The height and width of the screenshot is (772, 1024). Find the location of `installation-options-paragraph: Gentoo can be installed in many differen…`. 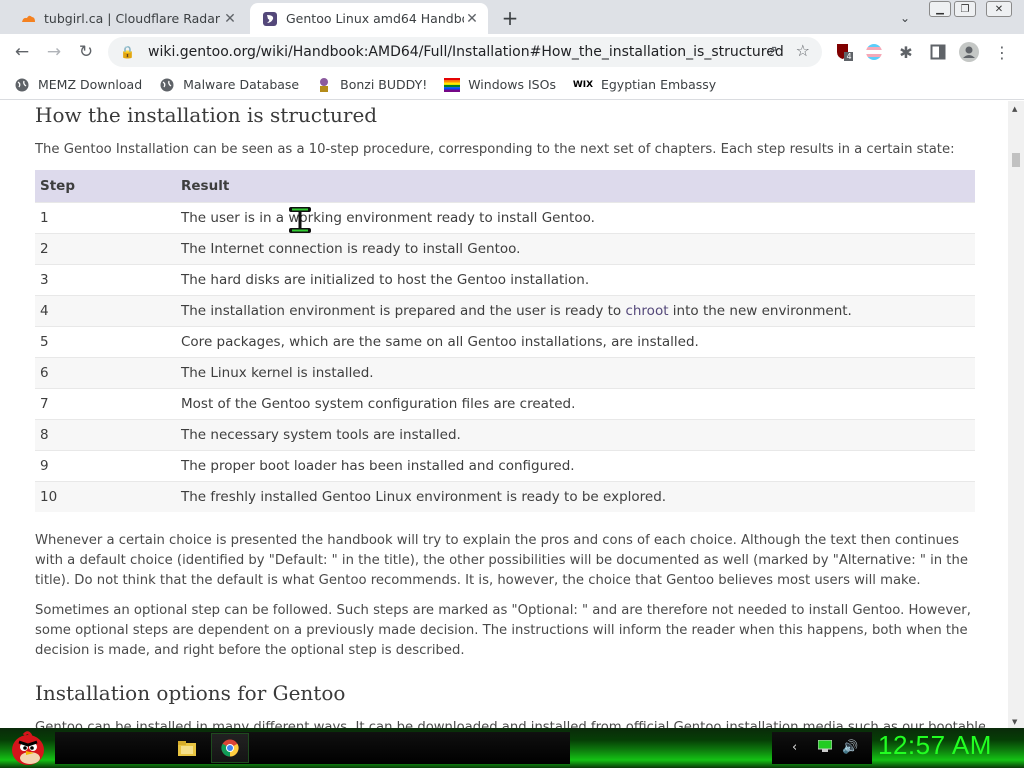

installation-options-paragraph: Gentoo can be installed in many differen… is located at coordinates (510, 724).